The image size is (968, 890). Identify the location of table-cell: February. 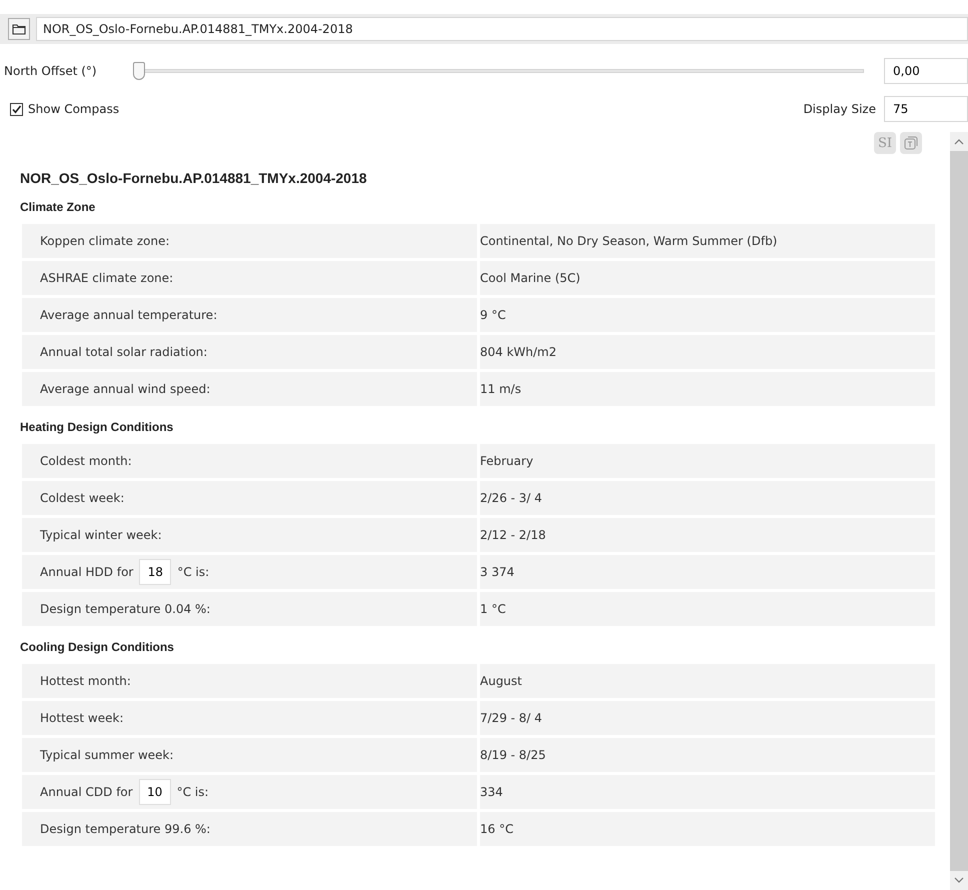
(707, 461).